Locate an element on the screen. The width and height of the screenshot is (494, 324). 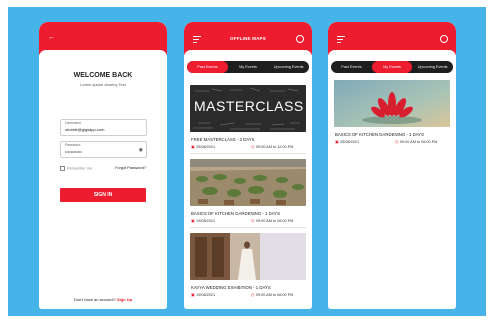
wedding-image is located at coordinates (248, 256).